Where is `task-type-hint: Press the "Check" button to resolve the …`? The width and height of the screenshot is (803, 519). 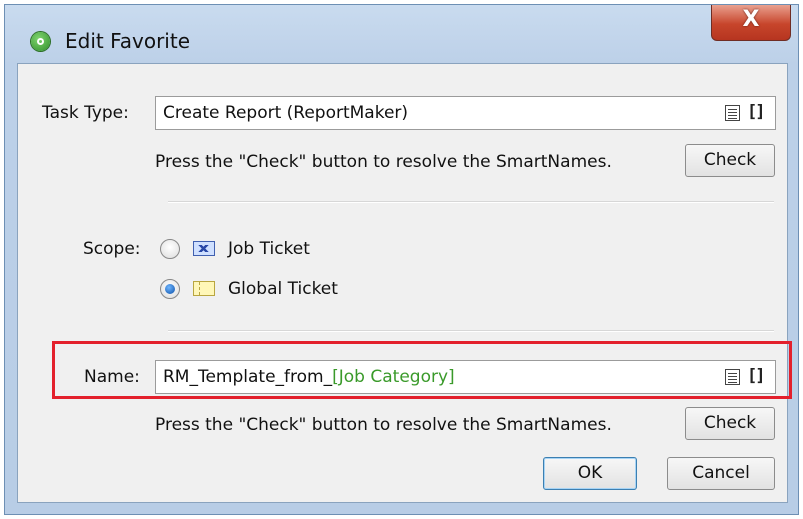 task-type-hint: Press the "Check" button to resolve the … is located at coordinates (383, 162).